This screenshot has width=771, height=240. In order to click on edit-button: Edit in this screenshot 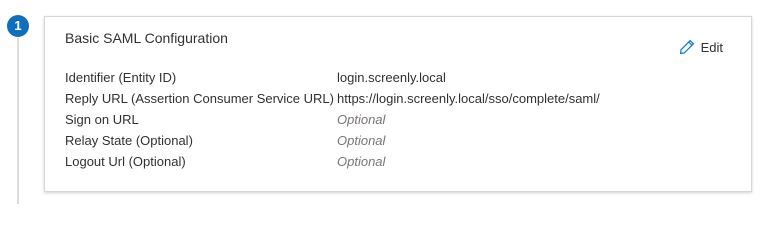, I will do `click(701, 47)`.